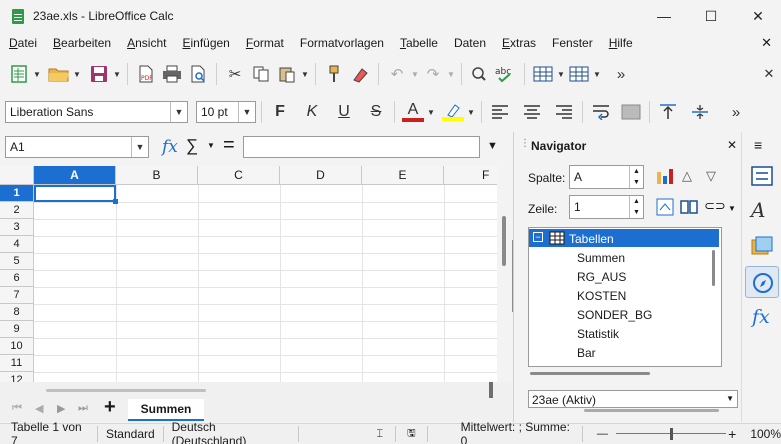 The image size is (781, 444). I want to click on row-header-3: 3, so click(17, 227).